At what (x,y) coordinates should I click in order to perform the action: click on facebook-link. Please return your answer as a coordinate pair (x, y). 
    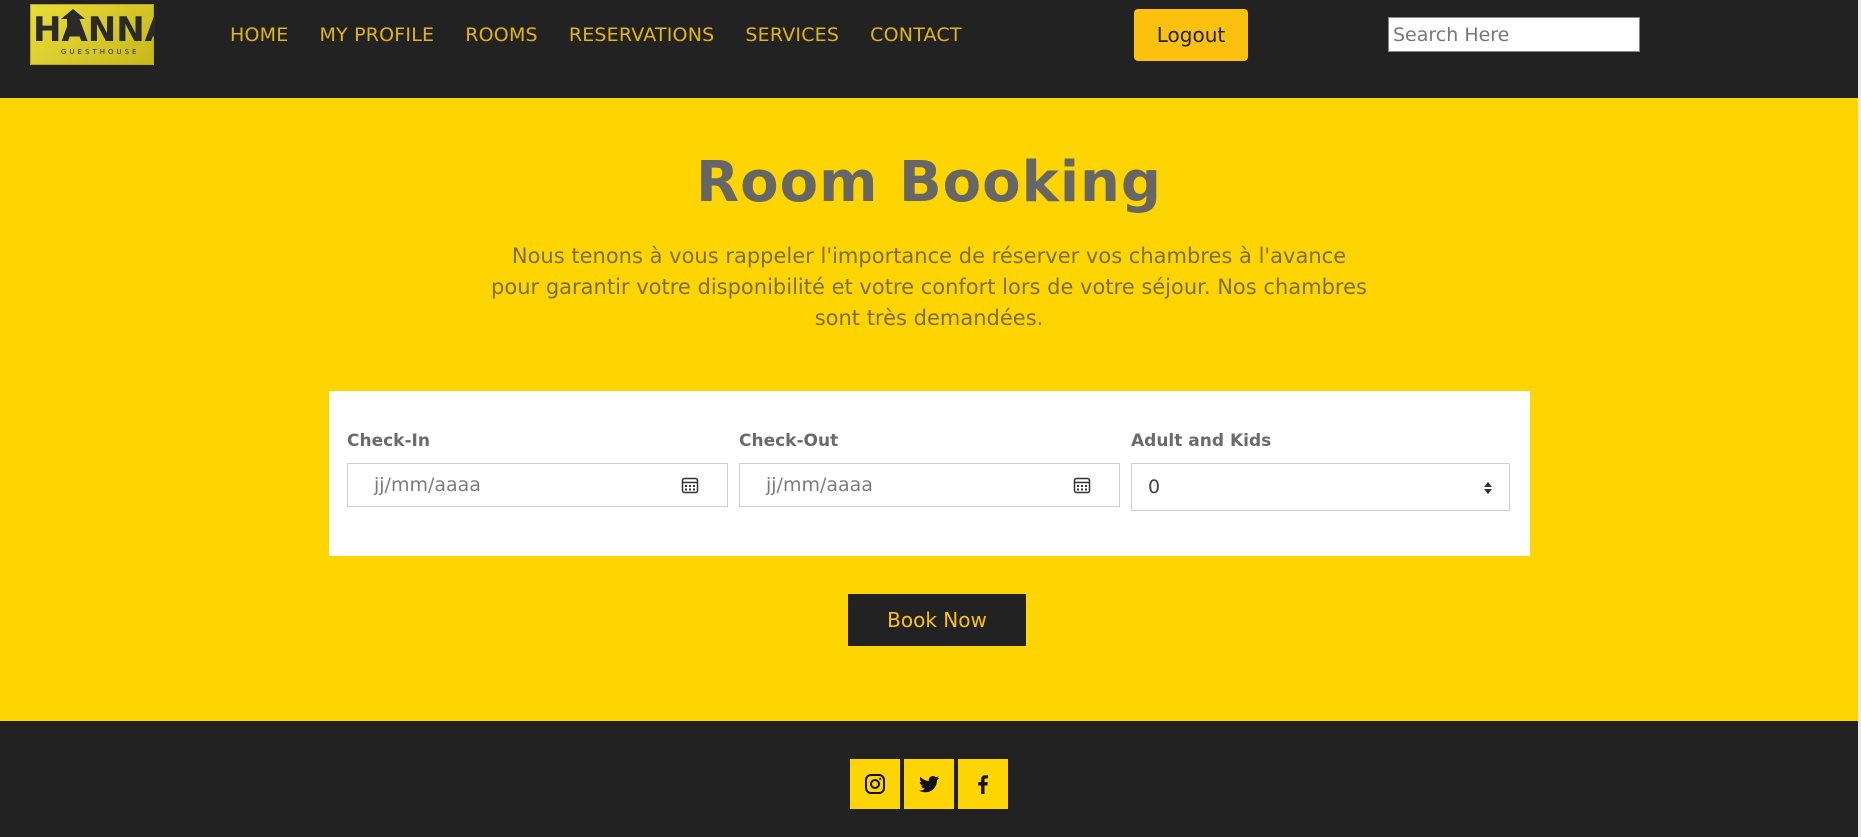
    Looking at the image, I should click on (983, 784).